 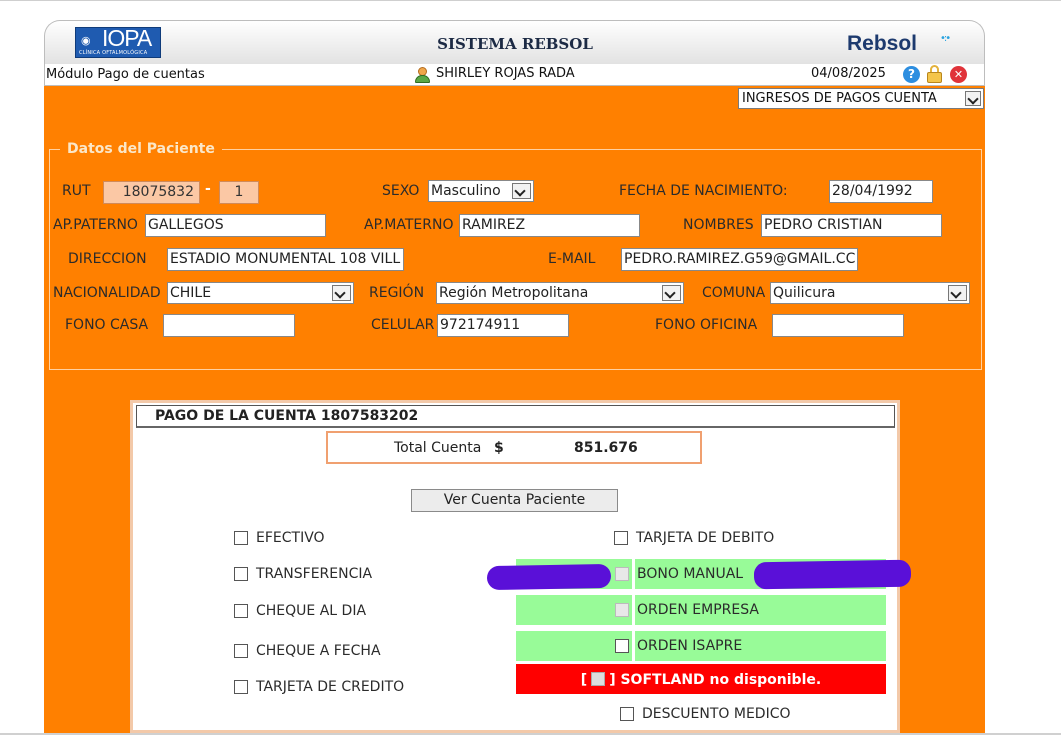 I want to click on sexo-value: Masculino, so click(x=466, y=191).